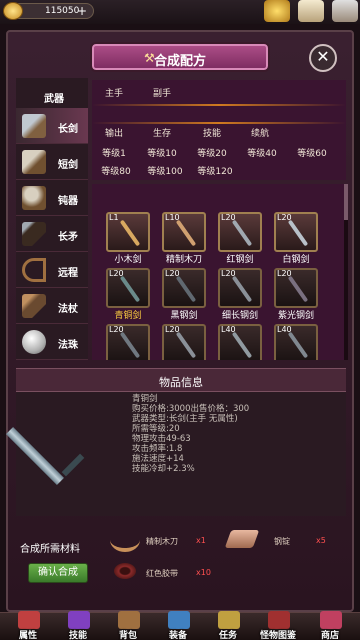  Describe the element at coordinates (34, 162) in the screenshot. I see `shortsword-icon` at that location.